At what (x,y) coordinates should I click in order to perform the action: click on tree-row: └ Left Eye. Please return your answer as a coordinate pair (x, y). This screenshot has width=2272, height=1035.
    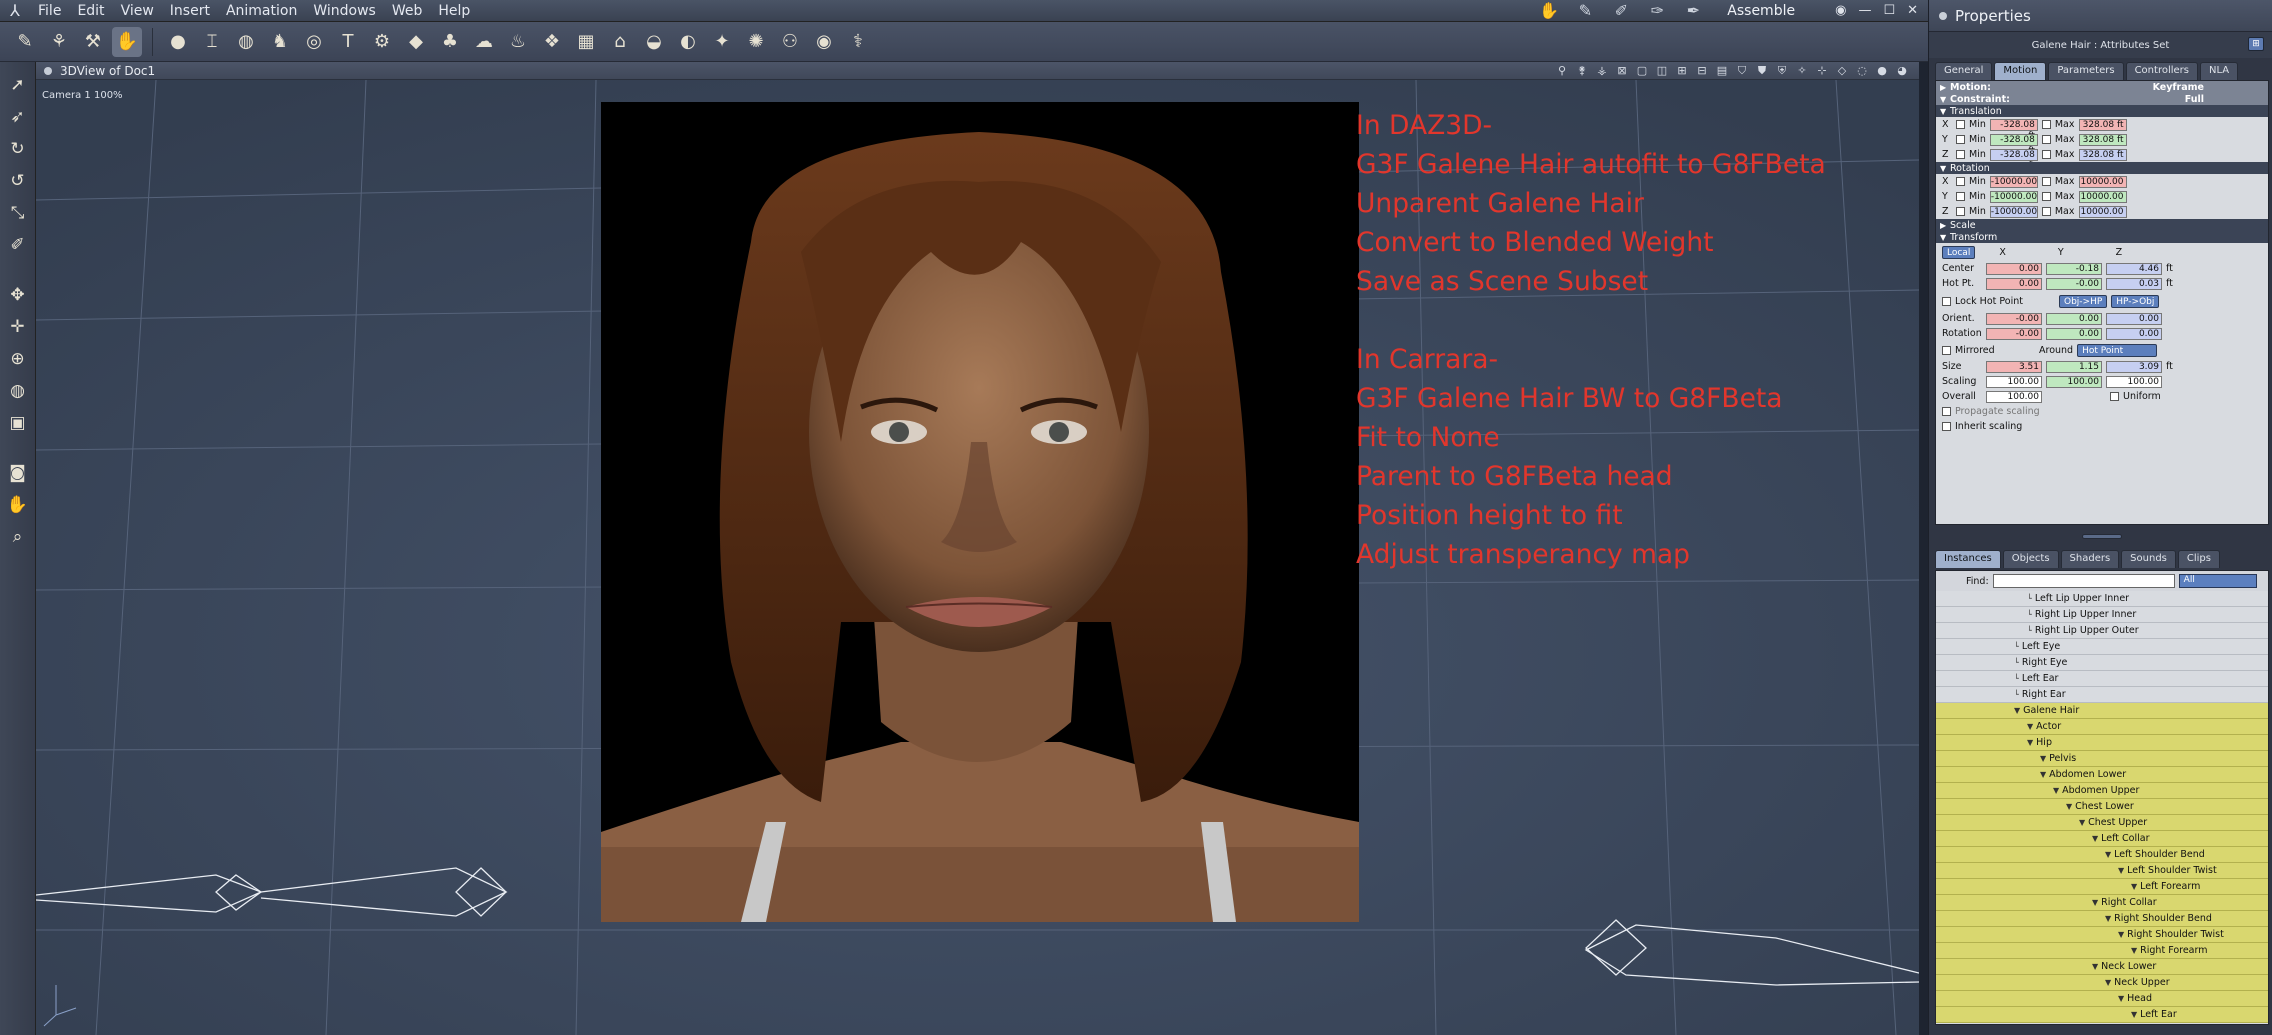
    Looking at the image, I should click on (2102, 647).